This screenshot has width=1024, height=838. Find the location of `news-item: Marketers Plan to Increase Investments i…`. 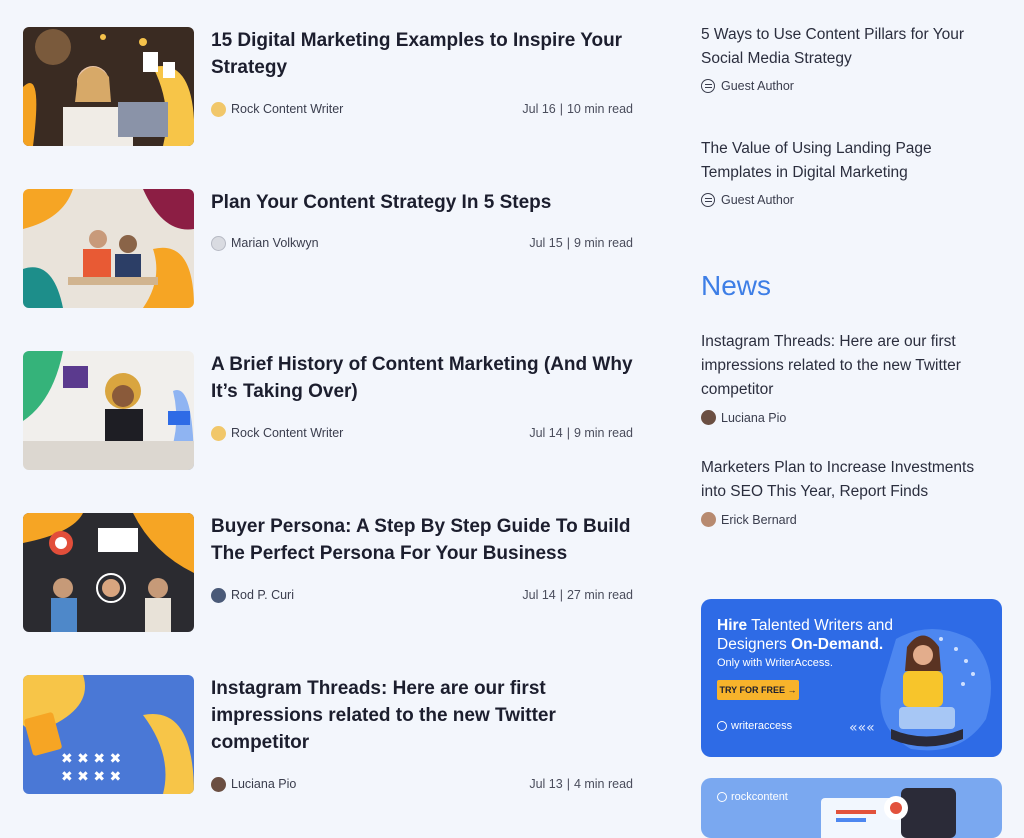

news-item: Marketers Plan to Increase Investments i… is located at coordinates (846, 491).